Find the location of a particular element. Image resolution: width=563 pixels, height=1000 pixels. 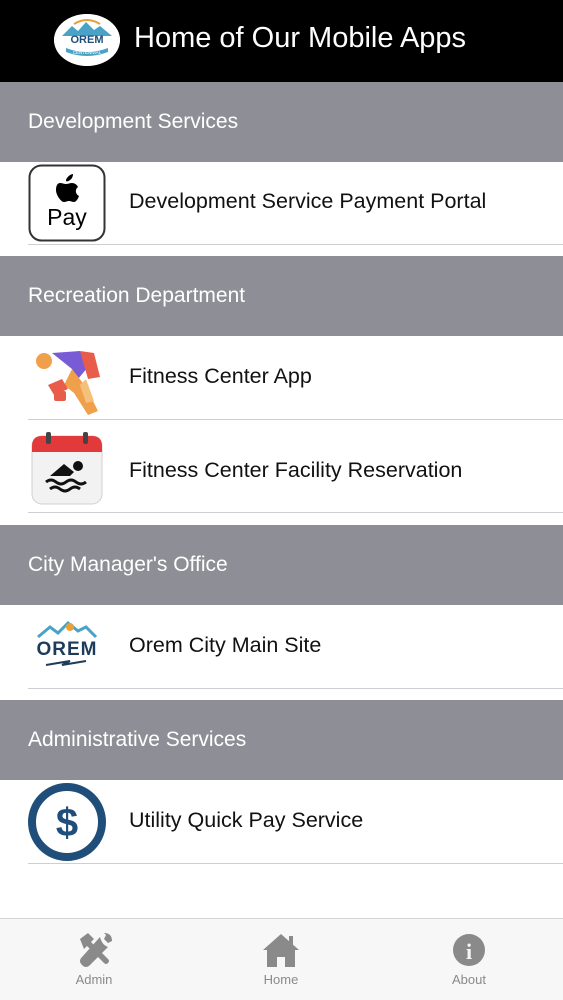

list-item-orem-city-main-site: OREM Orem City Main Site is located at coordinates (281, 647).